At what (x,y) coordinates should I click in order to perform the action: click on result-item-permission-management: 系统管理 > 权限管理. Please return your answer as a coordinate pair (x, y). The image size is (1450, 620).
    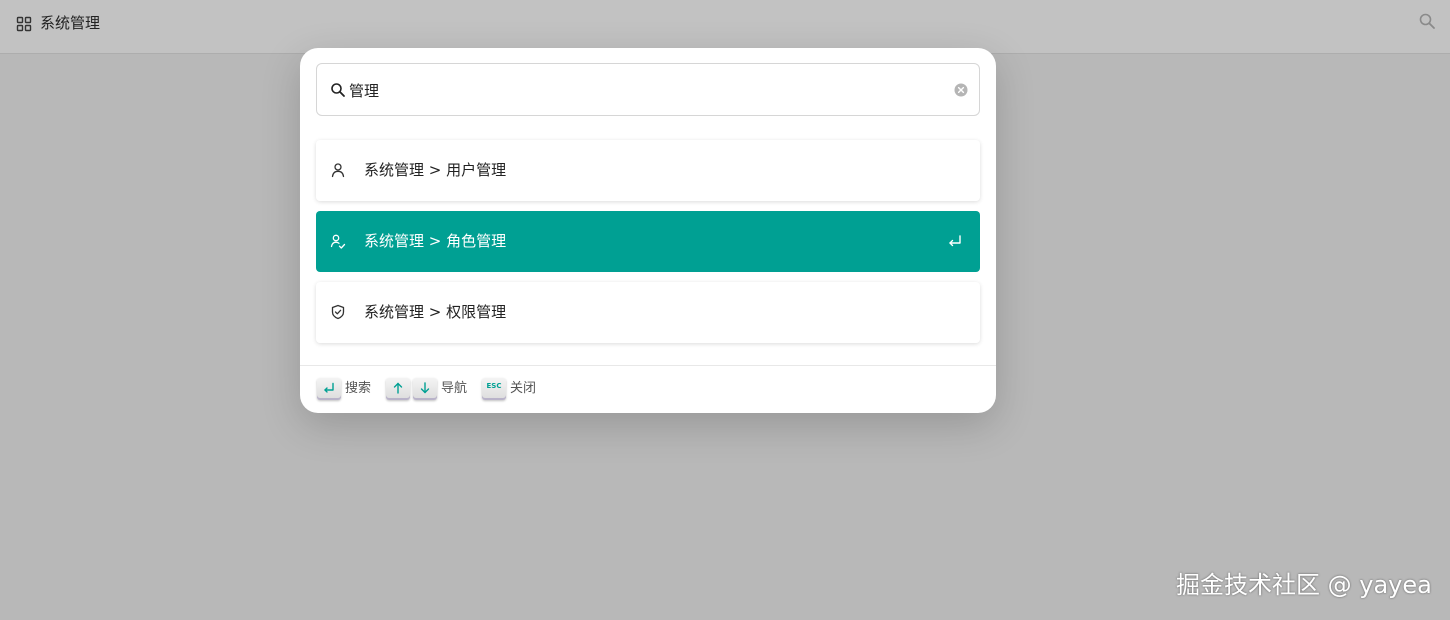
    Looking at the image, I should click on (648, 312).